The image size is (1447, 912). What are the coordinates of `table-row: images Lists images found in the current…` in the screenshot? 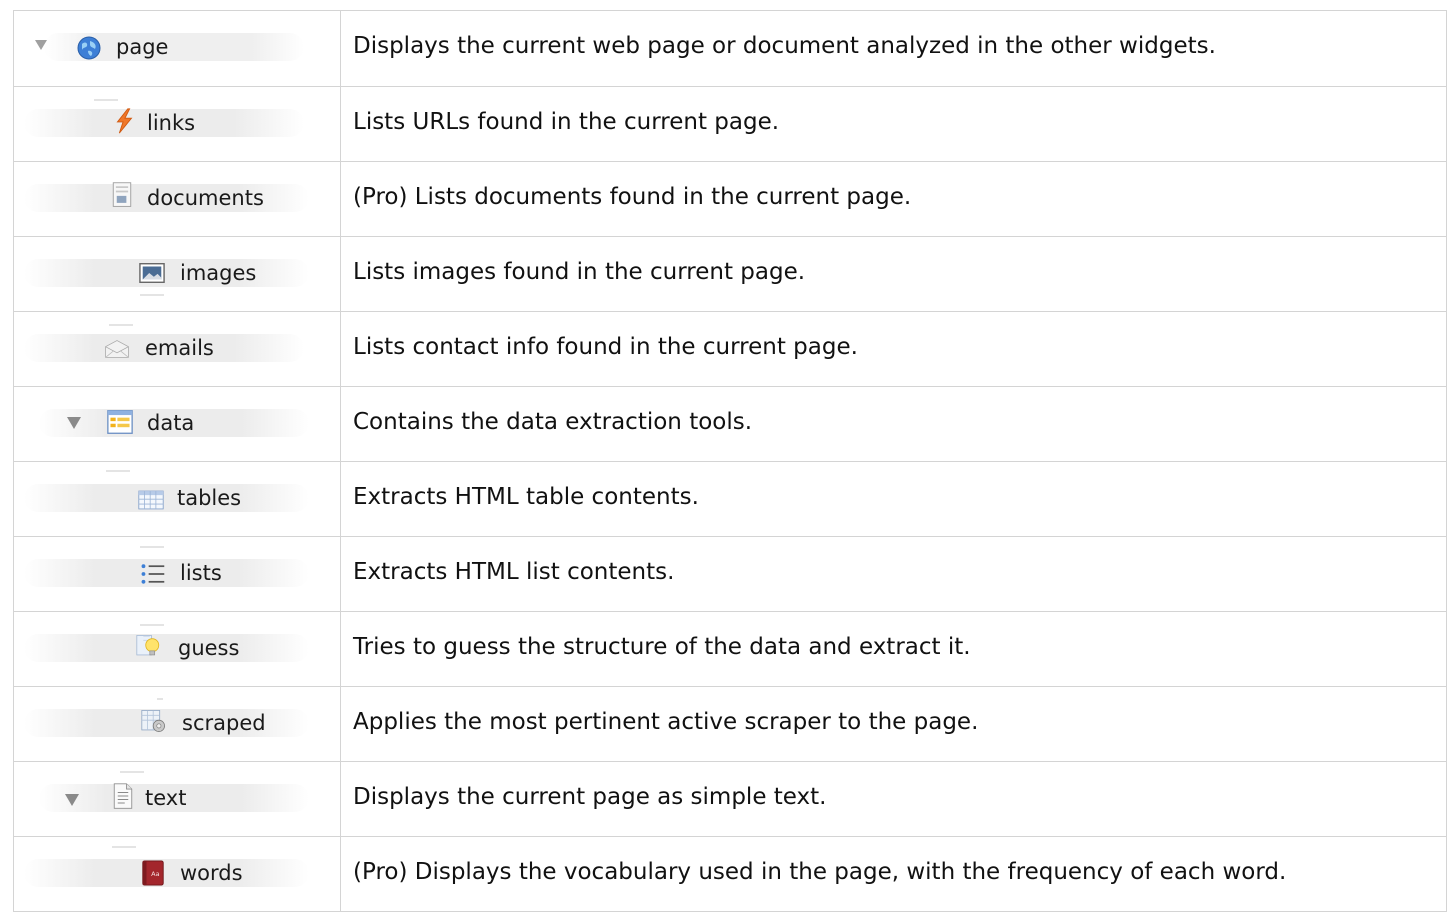 It's located at (730, 274).